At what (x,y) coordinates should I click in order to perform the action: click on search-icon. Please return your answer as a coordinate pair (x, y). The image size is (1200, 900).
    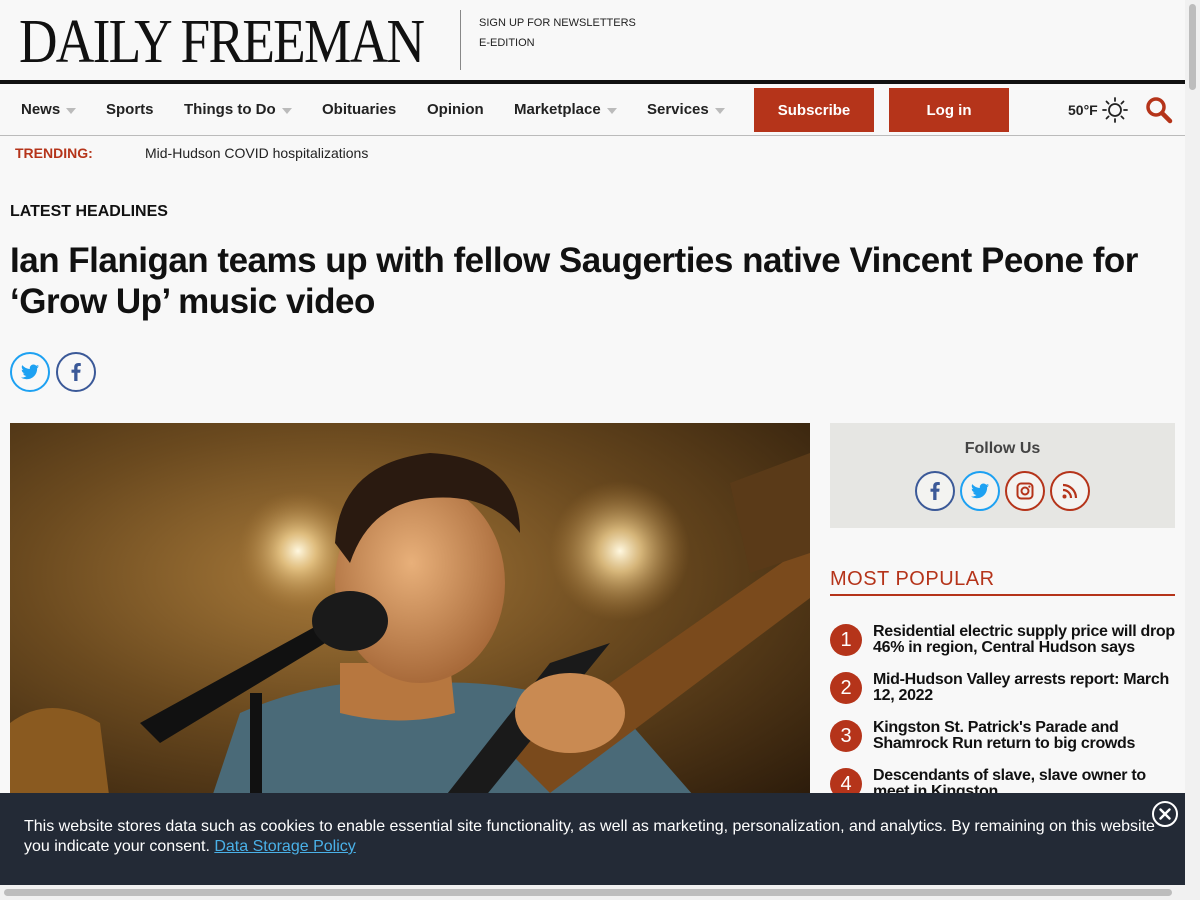
    Looking at the image, I should click on (1159, 110).